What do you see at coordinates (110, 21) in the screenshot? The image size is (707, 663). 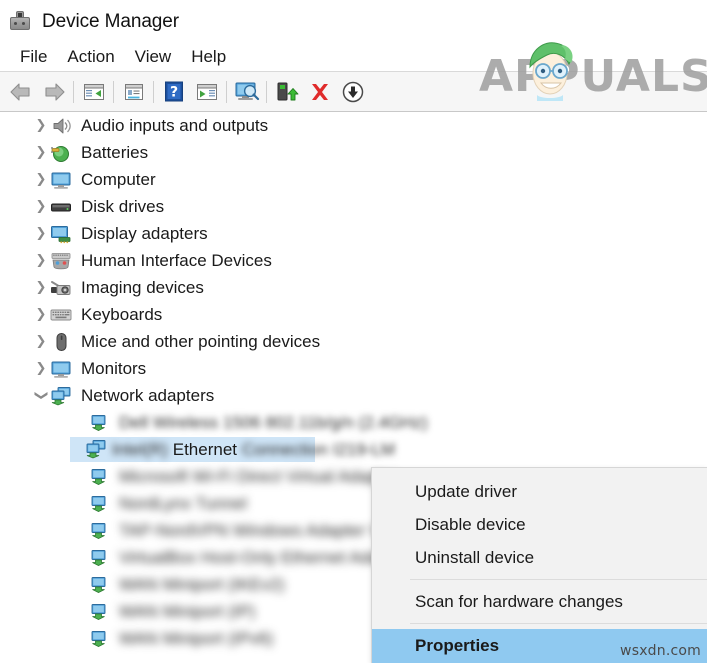 I see `page-title: Device Manager` at bounding box center [110, 21].